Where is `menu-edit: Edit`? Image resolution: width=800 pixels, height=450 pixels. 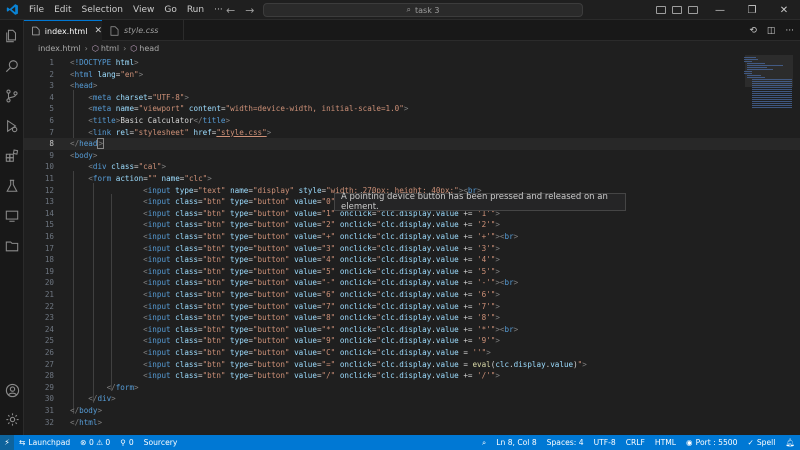
menu-edit: Edit is located at coordinates (62, 10).